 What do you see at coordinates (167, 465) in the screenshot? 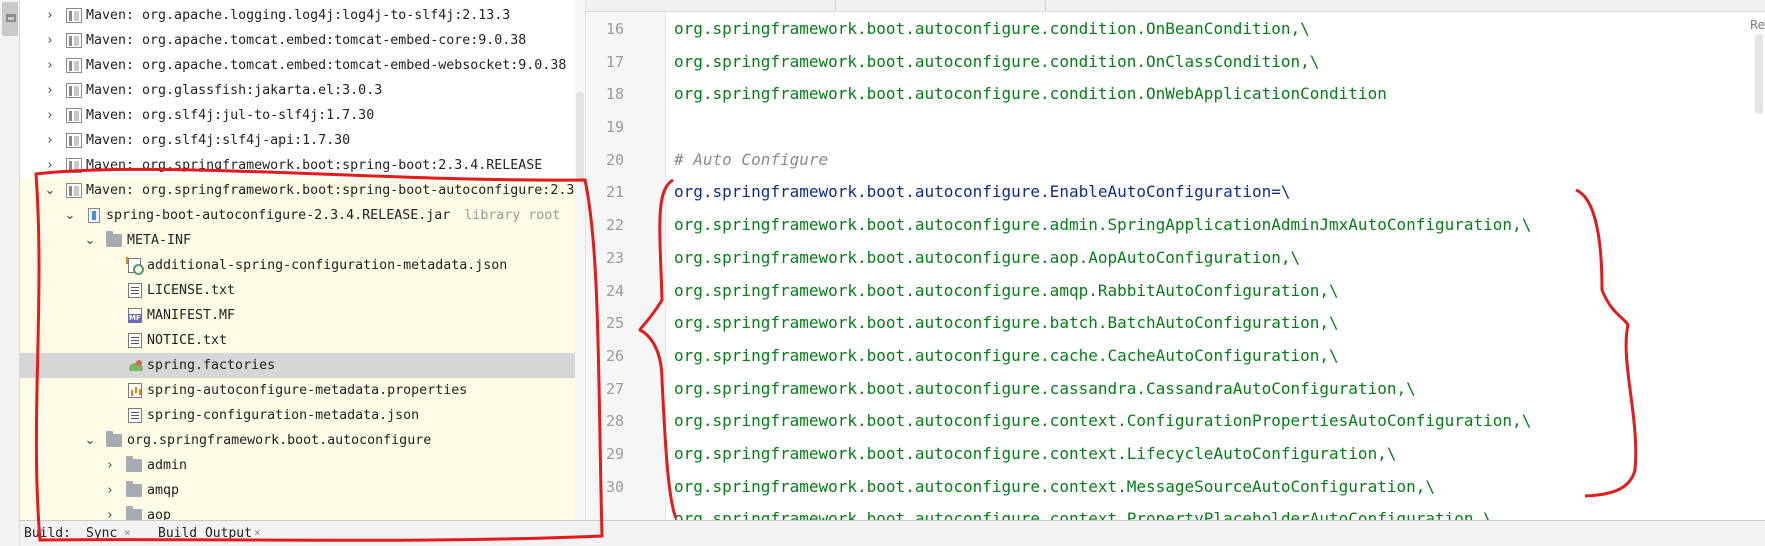
I see `tree-row-label: admin` at bounding box center [167, 465].